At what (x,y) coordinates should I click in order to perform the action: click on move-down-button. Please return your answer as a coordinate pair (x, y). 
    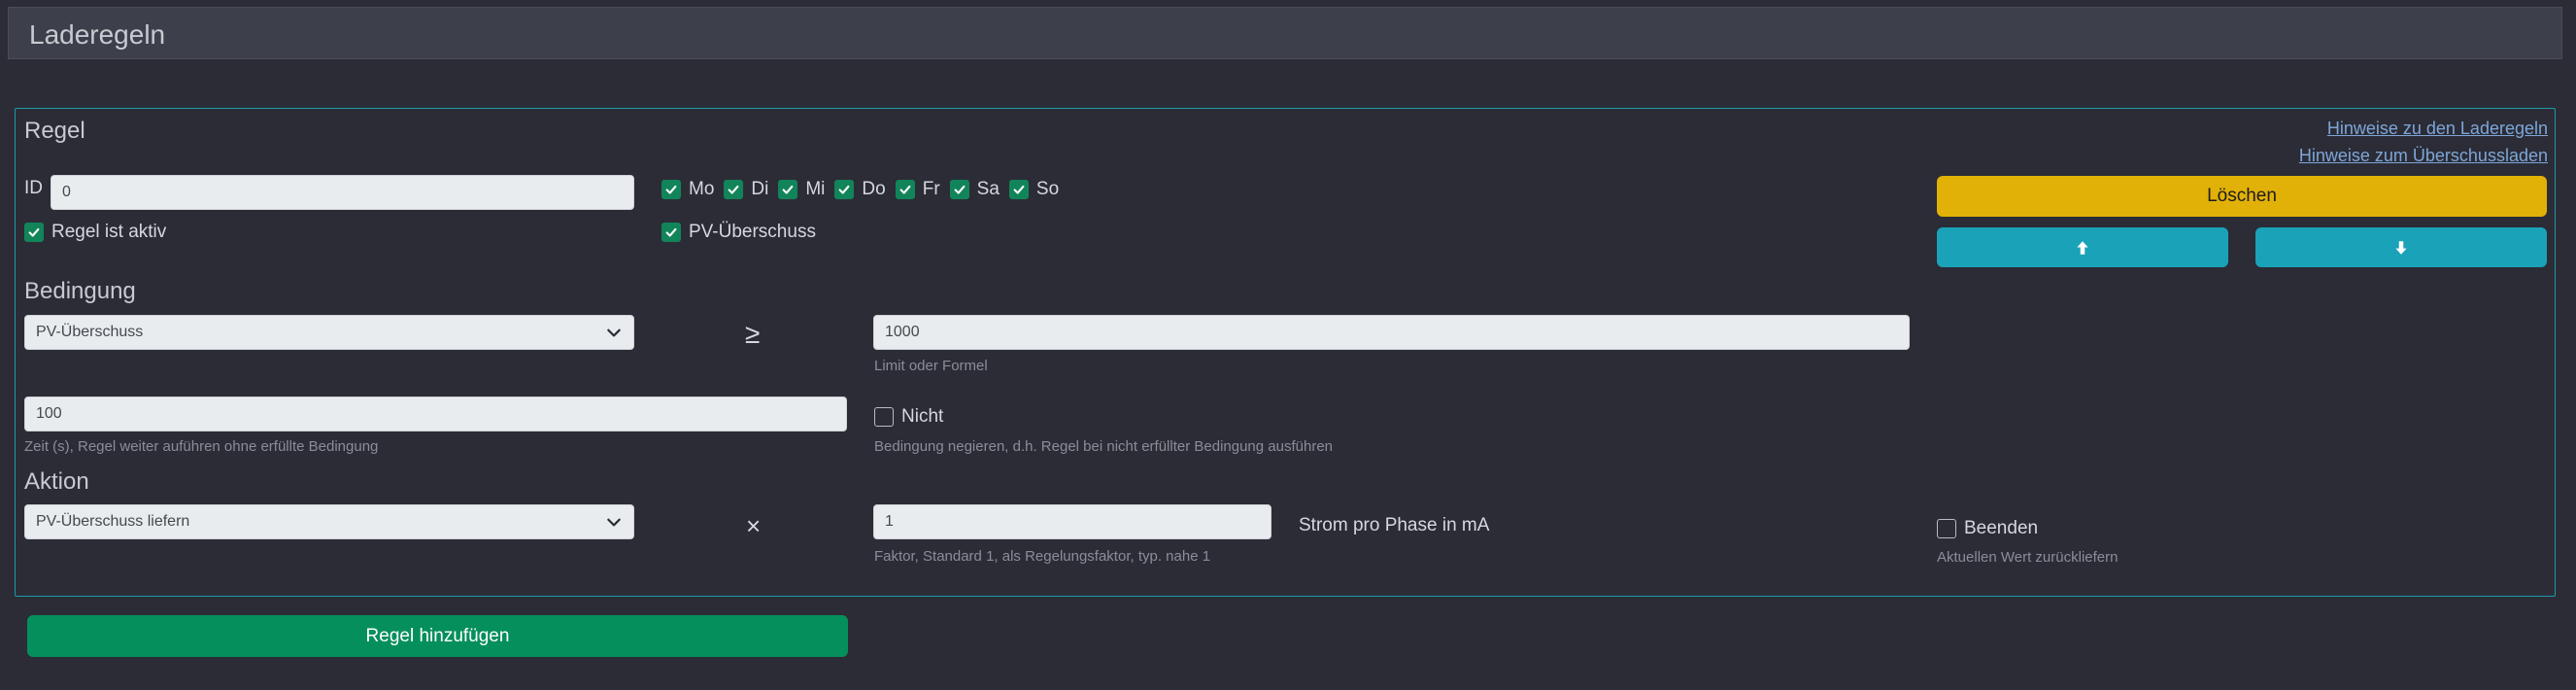
    Looking at the image, I should click on (2401, 247).